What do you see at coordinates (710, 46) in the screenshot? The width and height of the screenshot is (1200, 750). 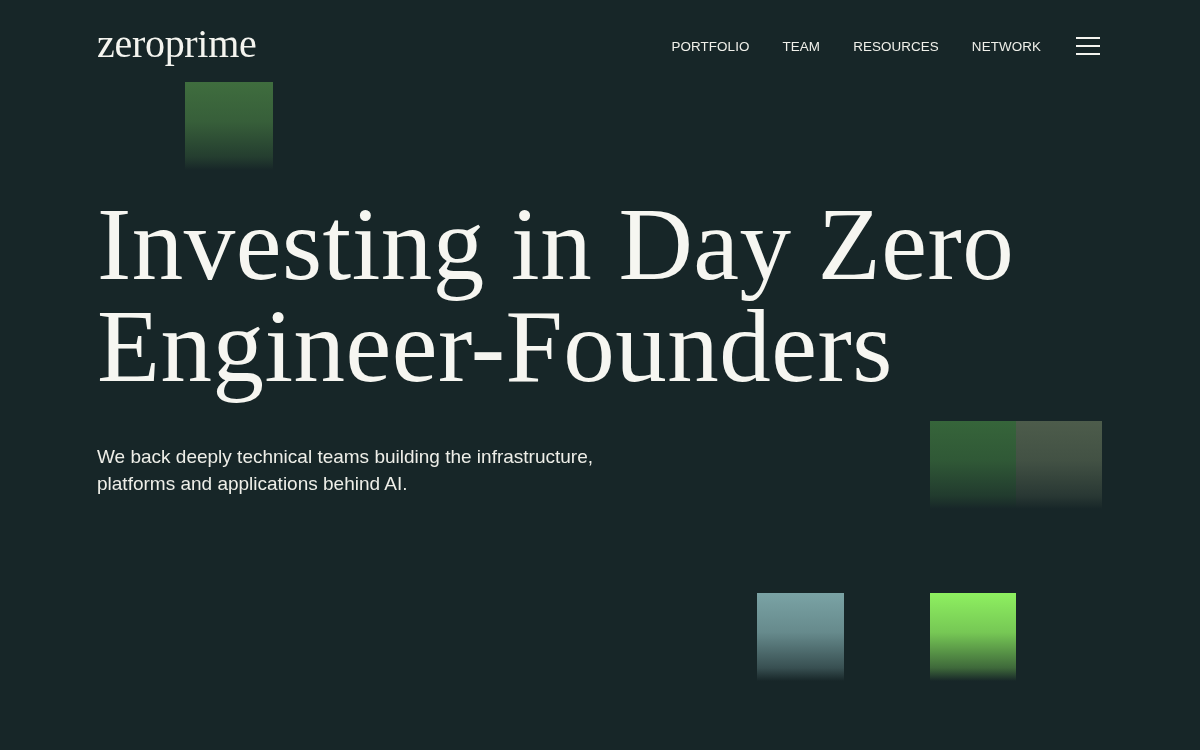 I see `nav-link: PORTFOLIO` at bounding box center [710, 46].